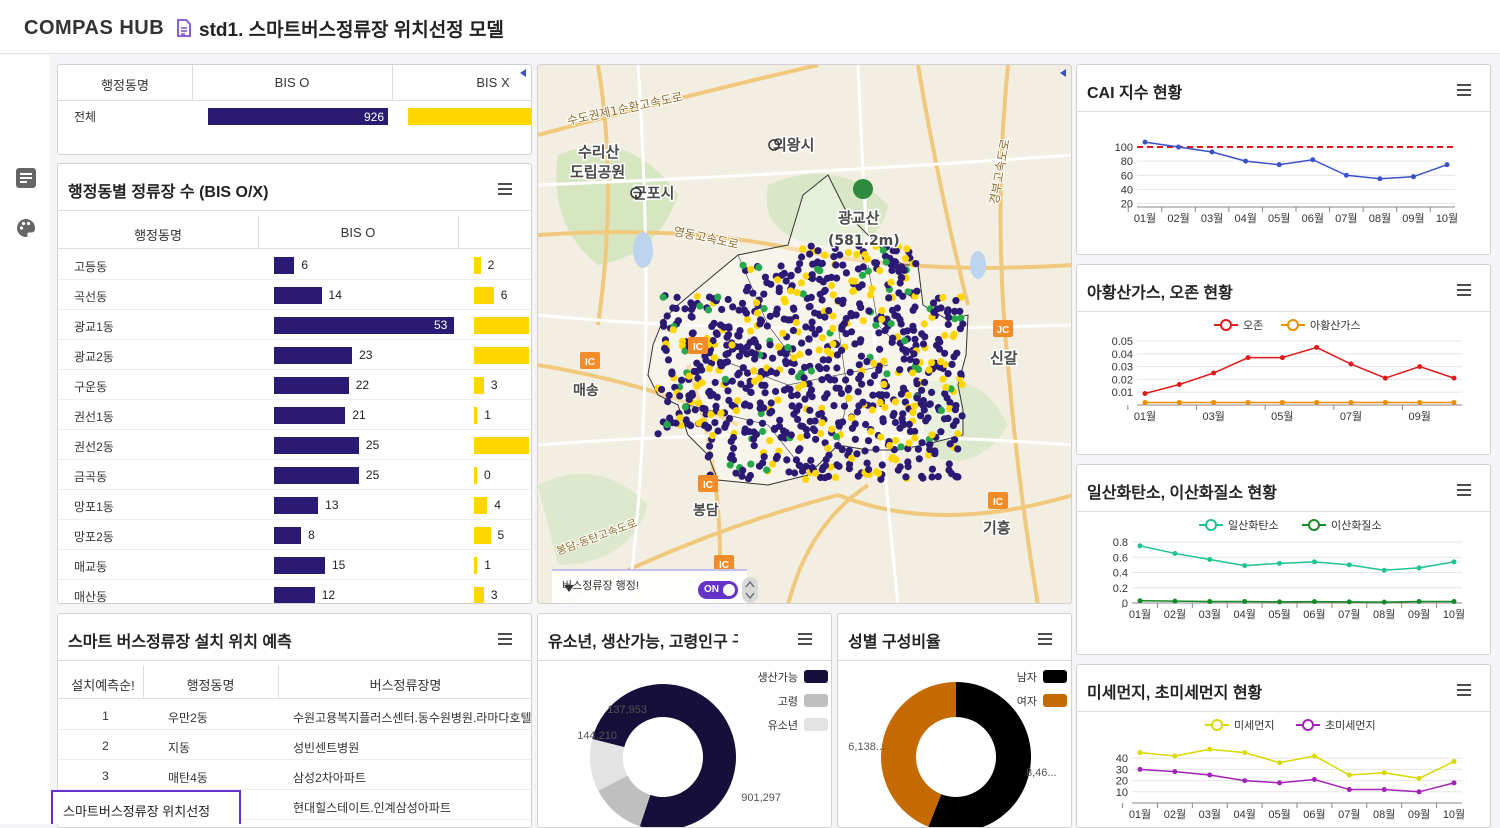  Describe the element at coordinates (103, 684) in the screenshot. I see `column-header: 설치예측순!` at that location.